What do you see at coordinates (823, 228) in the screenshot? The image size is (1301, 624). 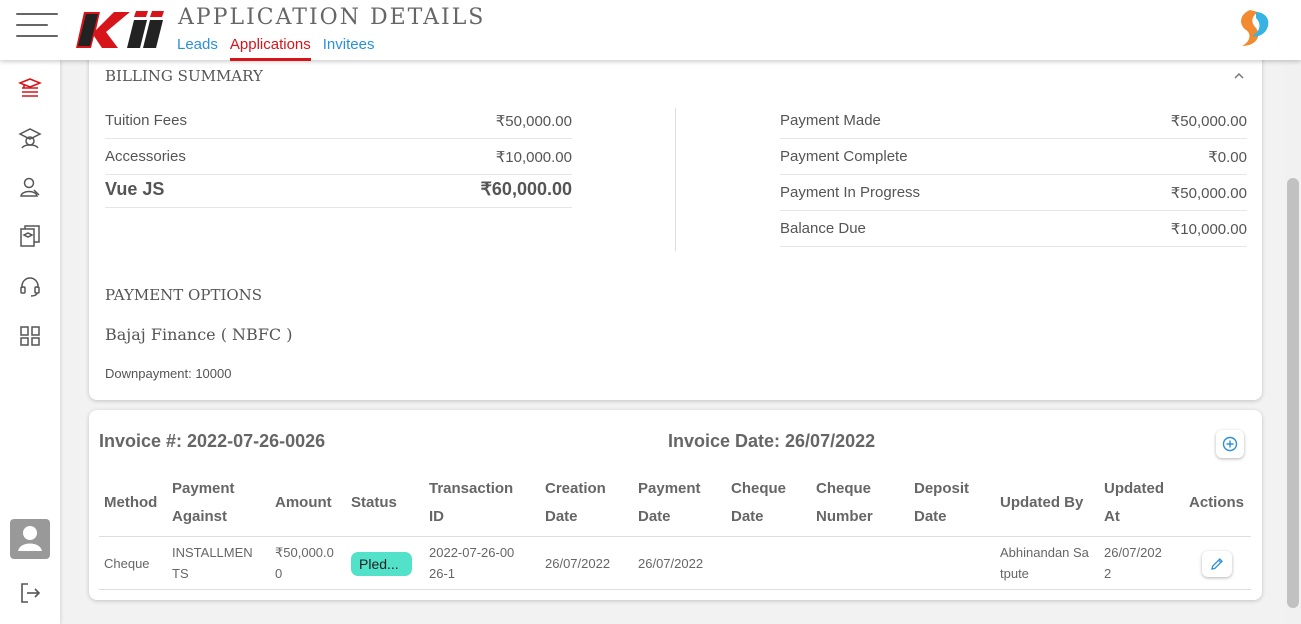 I see `bill-label: Balance Due` at bounding box center [823, 228].